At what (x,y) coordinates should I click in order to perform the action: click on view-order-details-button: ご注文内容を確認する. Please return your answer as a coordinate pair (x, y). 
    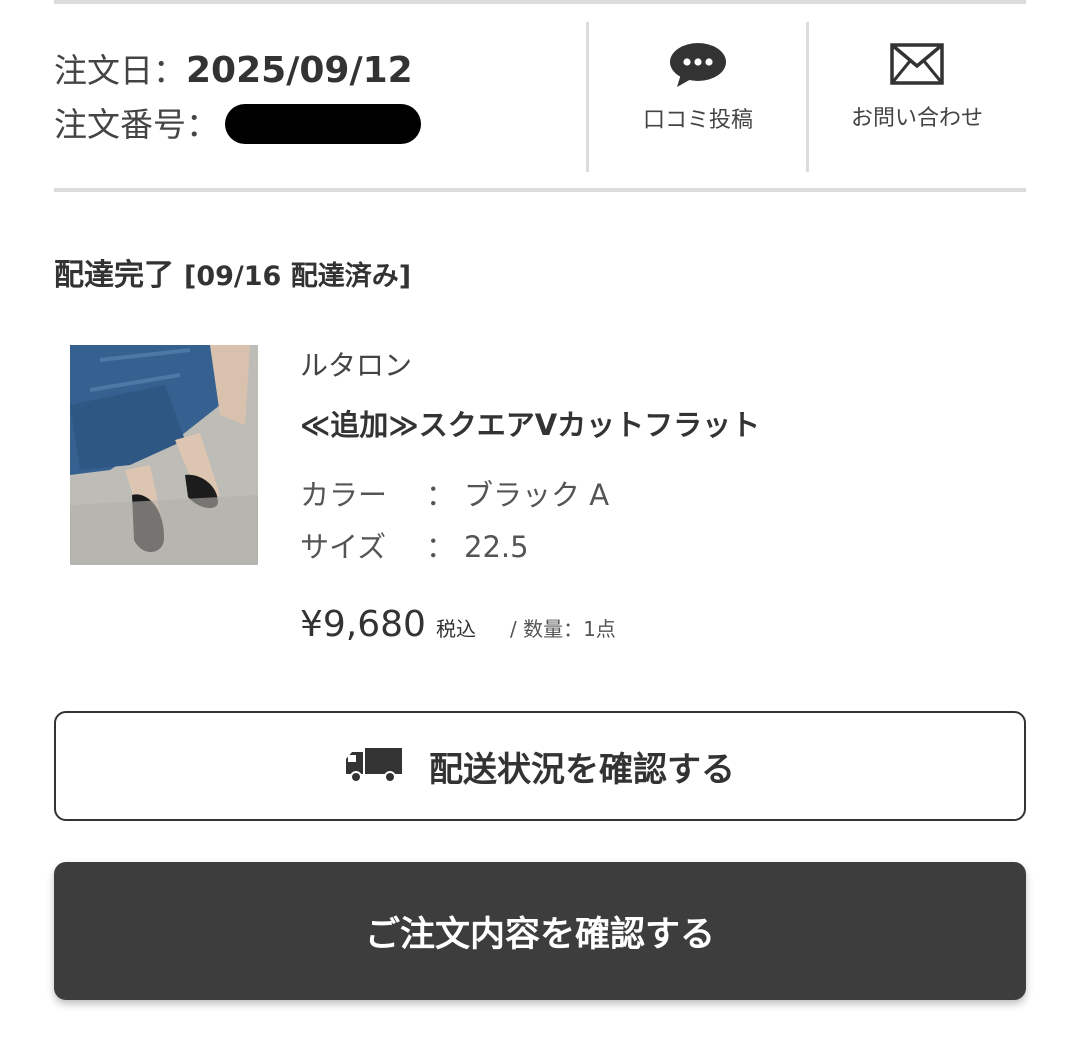
    Looking at the image, I should click on (540, 931).